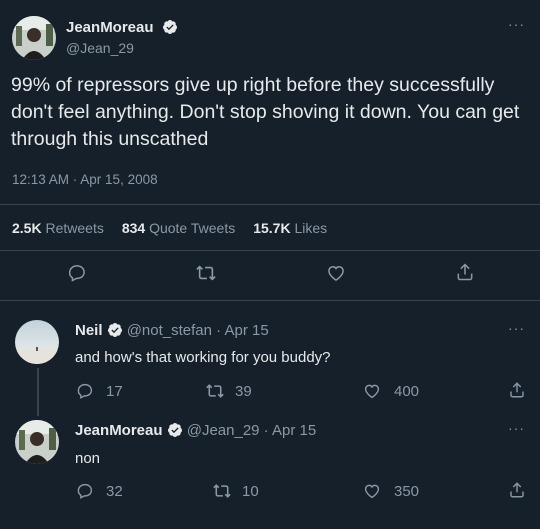  What do you see at coordinates (85, 179) in the screenshot?
I see `main-tweet-timestamp: 12:13 AM · Apr 15, 2008` at bounding box center [85, 179].